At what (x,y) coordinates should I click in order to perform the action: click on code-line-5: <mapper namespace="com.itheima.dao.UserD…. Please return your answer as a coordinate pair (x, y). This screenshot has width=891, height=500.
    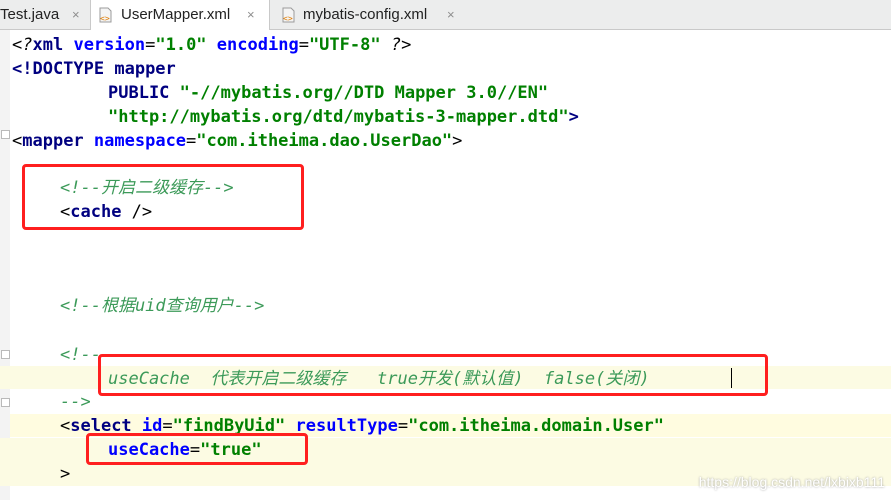
    Looking at the image, I should click on (237, 141).